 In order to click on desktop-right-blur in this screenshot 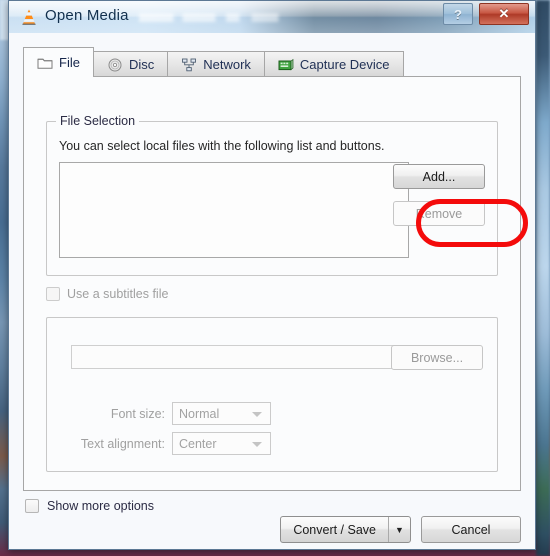, I will do `click(543, 278)`.